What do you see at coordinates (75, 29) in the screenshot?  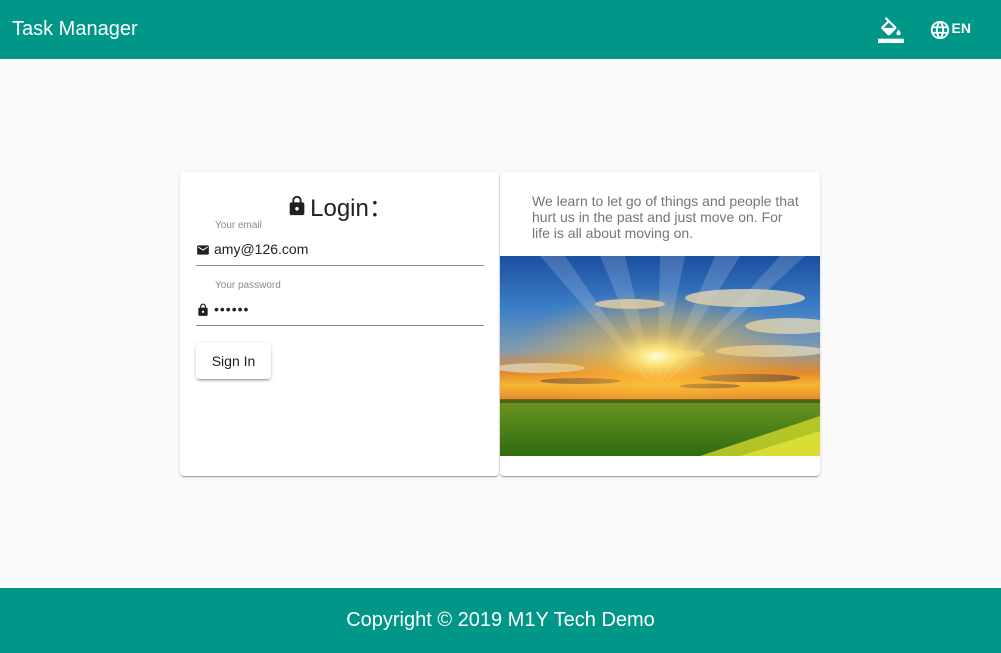 I see `app-title: Task Manager` at bounding box center [75, 29].